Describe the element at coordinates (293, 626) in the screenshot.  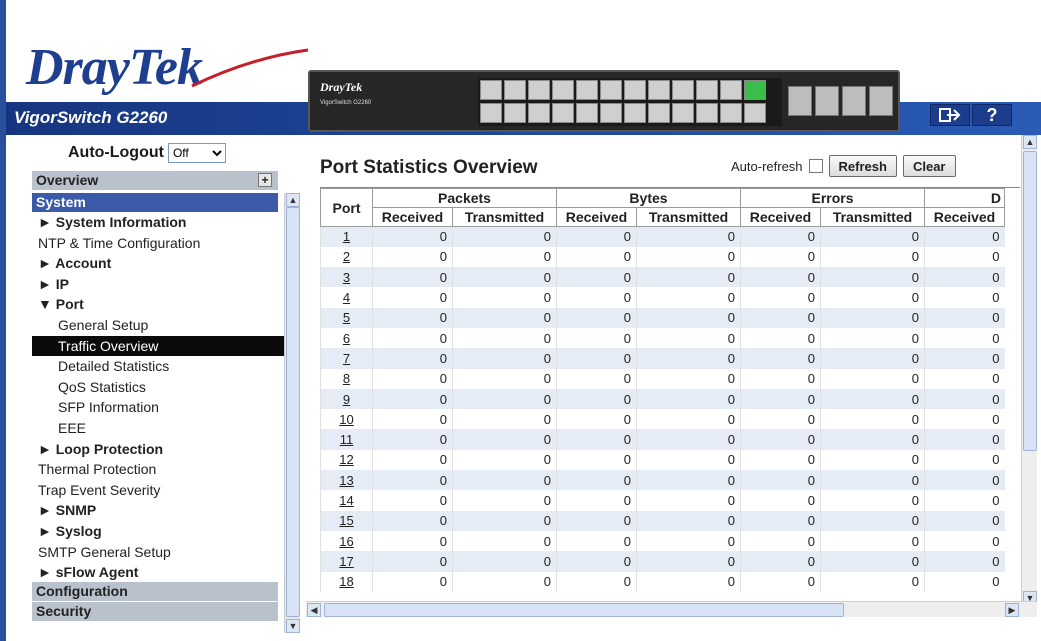
I see `scroll-down-icon: ▼` at that location.